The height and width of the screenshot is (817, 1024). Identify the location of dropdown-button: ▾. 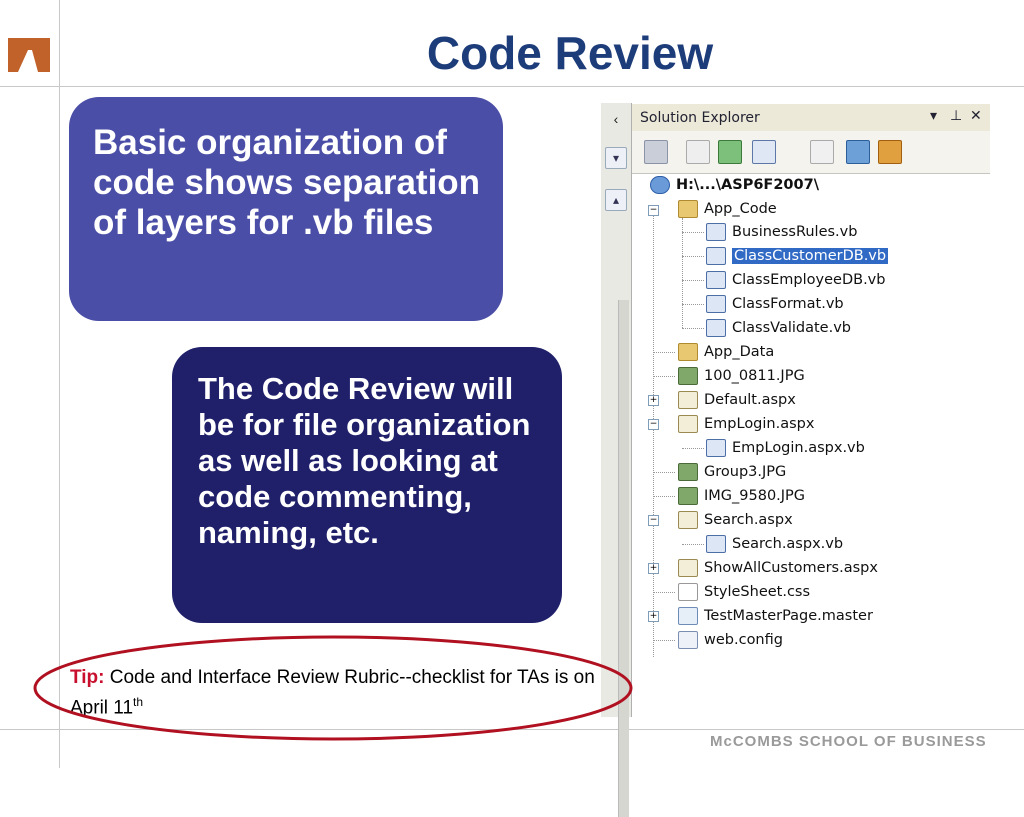
(616, 158).